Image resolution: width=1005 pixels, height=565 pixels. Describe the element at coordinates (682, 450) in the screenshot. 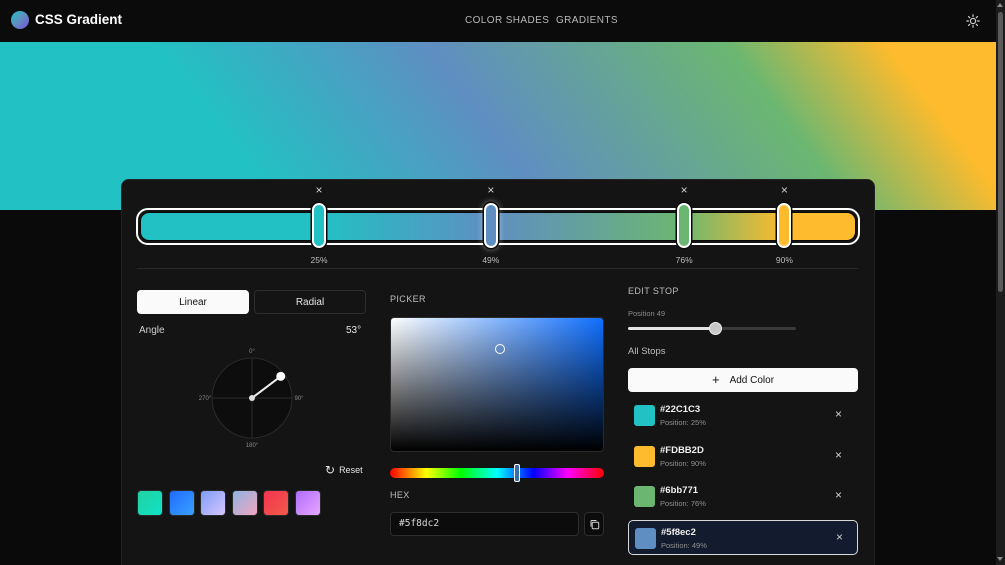

I see `stop-hex-label: #FDBB2D` at that location.